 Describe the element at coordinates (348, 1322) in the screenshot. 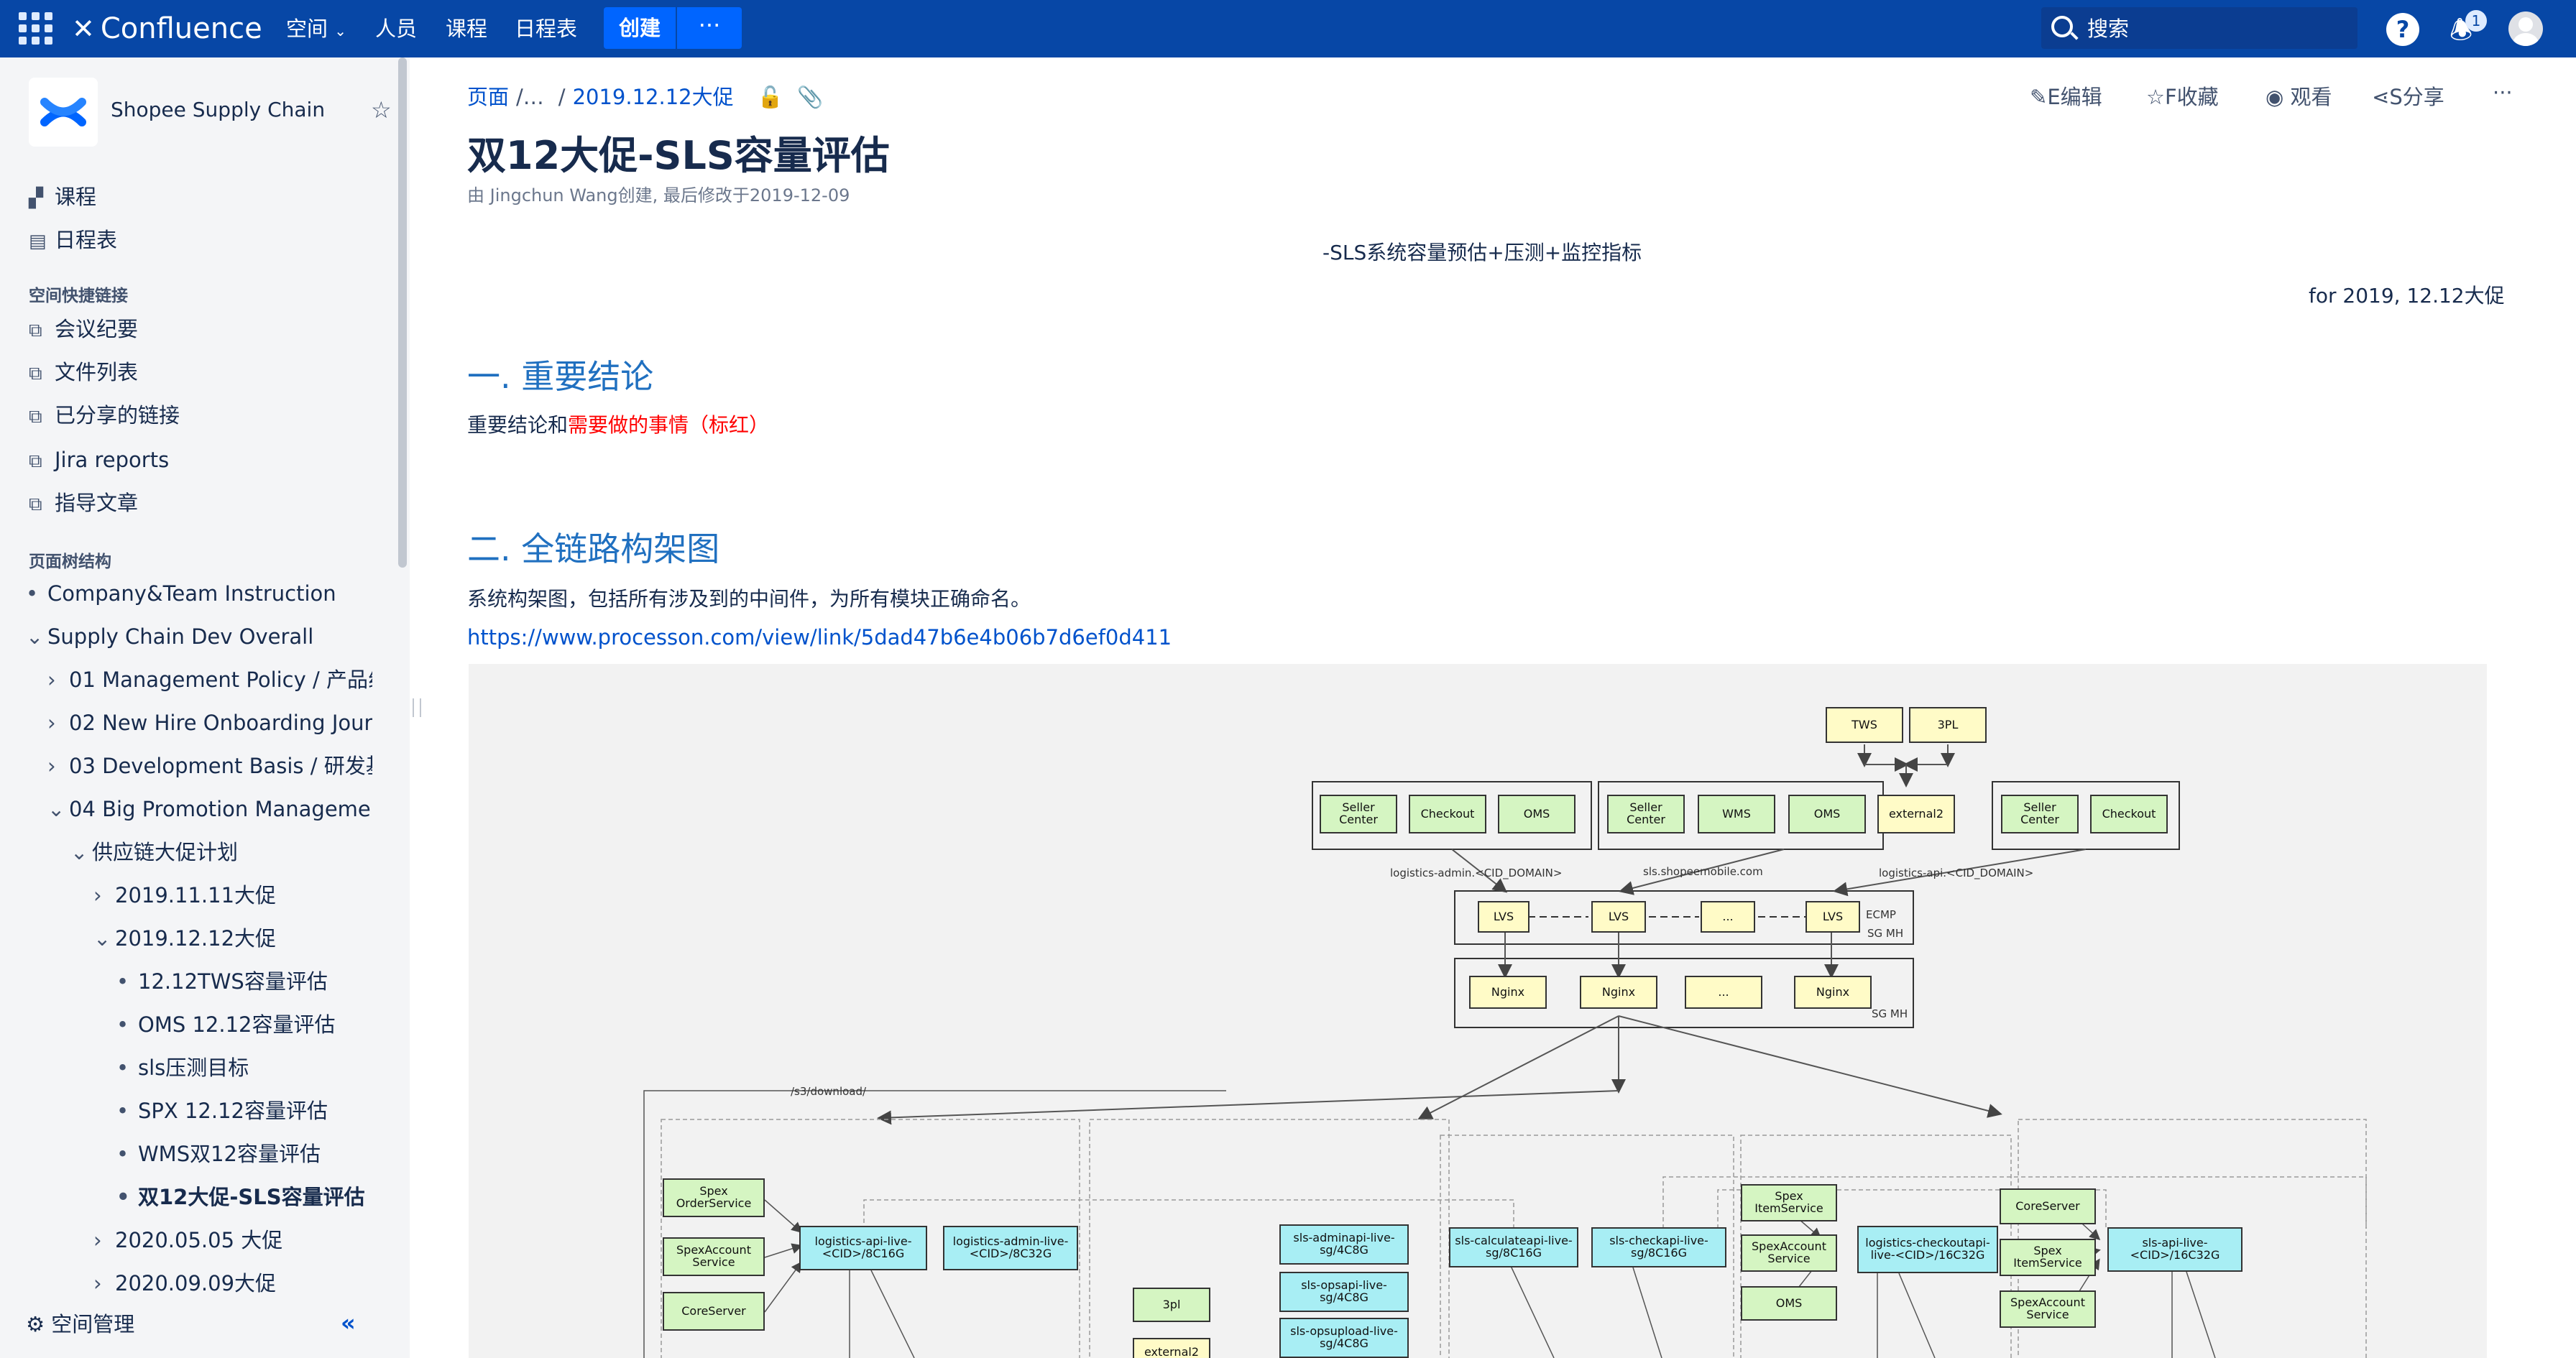

I see `collapse-sidebar-icon: «` at that location.